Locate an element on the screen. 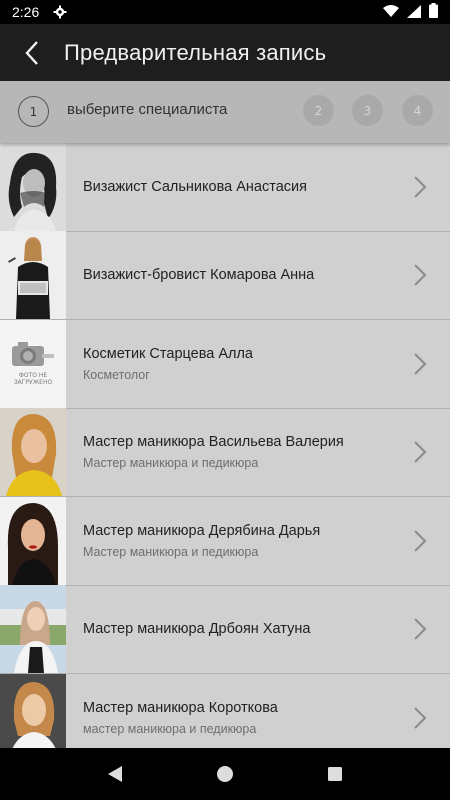 This screenshot has height=800, width=450. step-2: 2 is located at coordinates (318, 110).